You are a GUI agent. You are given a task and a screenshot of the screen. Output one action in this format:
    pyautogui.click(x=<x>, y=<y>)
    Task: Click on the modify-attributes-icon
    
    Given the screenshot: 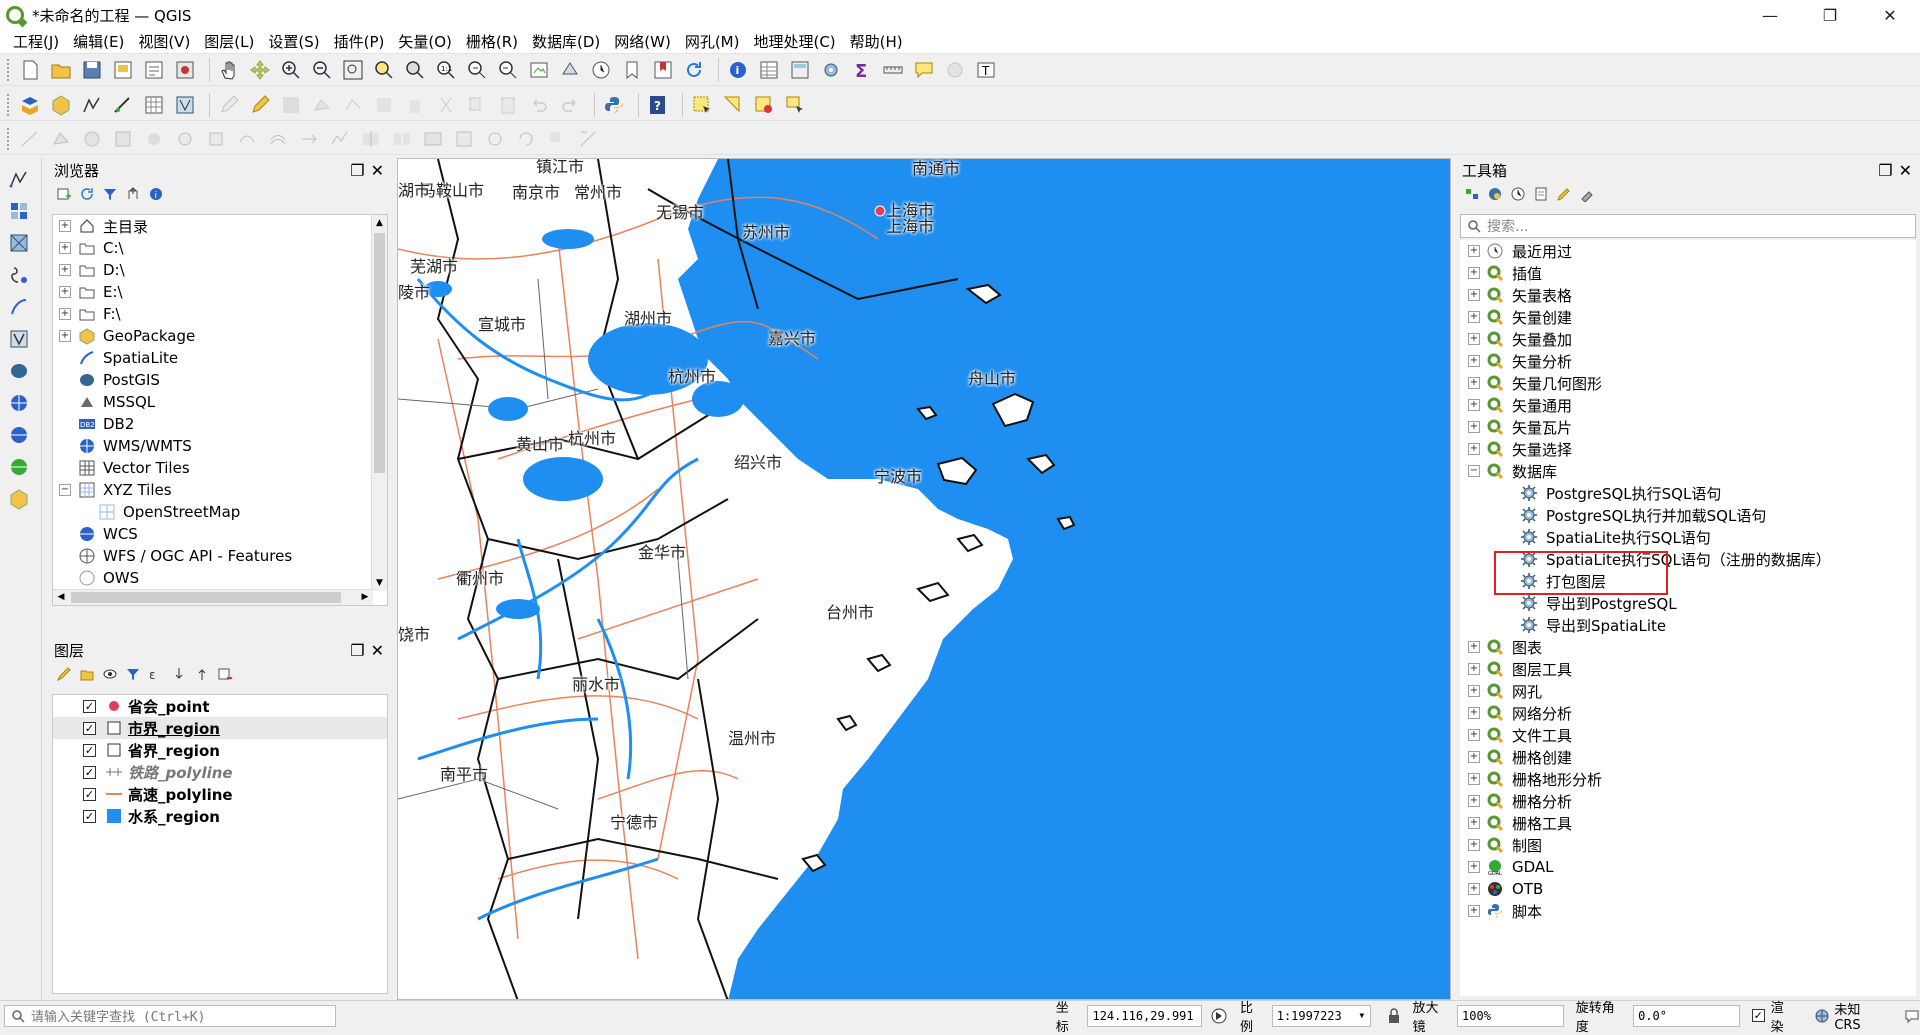 What is the action you would take?
    pyautogui.click(x=384, y=105)
    